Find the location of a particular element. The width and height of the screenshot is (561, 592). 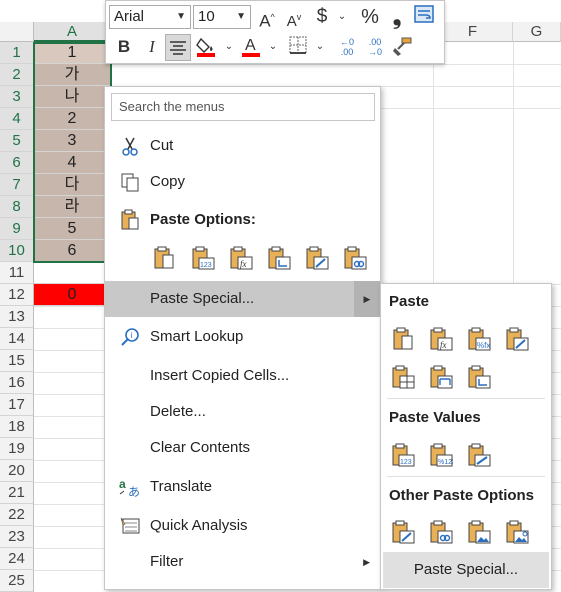

cell-a2: 가 is located at coordinates (72, 75).